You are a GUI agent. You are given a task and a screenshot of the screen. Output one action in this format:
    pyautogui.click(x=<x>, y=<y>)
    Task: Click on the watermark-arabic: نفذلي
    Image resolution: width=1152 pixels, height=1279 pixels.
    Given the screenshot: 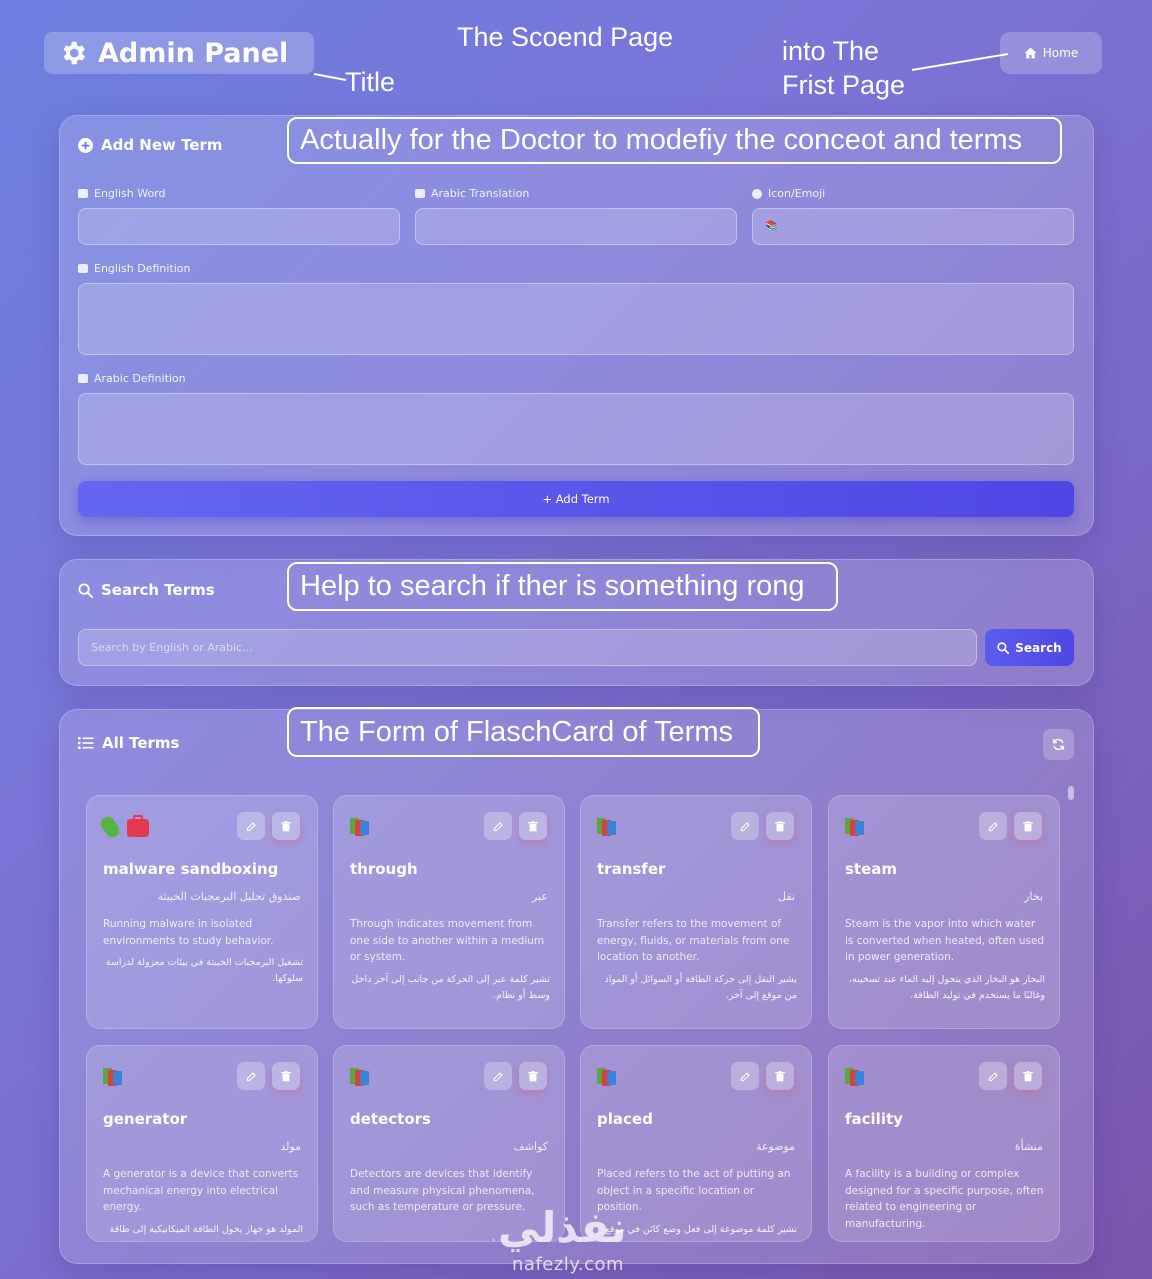 What is the action you would take?
    pyautogui.click(x=562, y=1227)
    